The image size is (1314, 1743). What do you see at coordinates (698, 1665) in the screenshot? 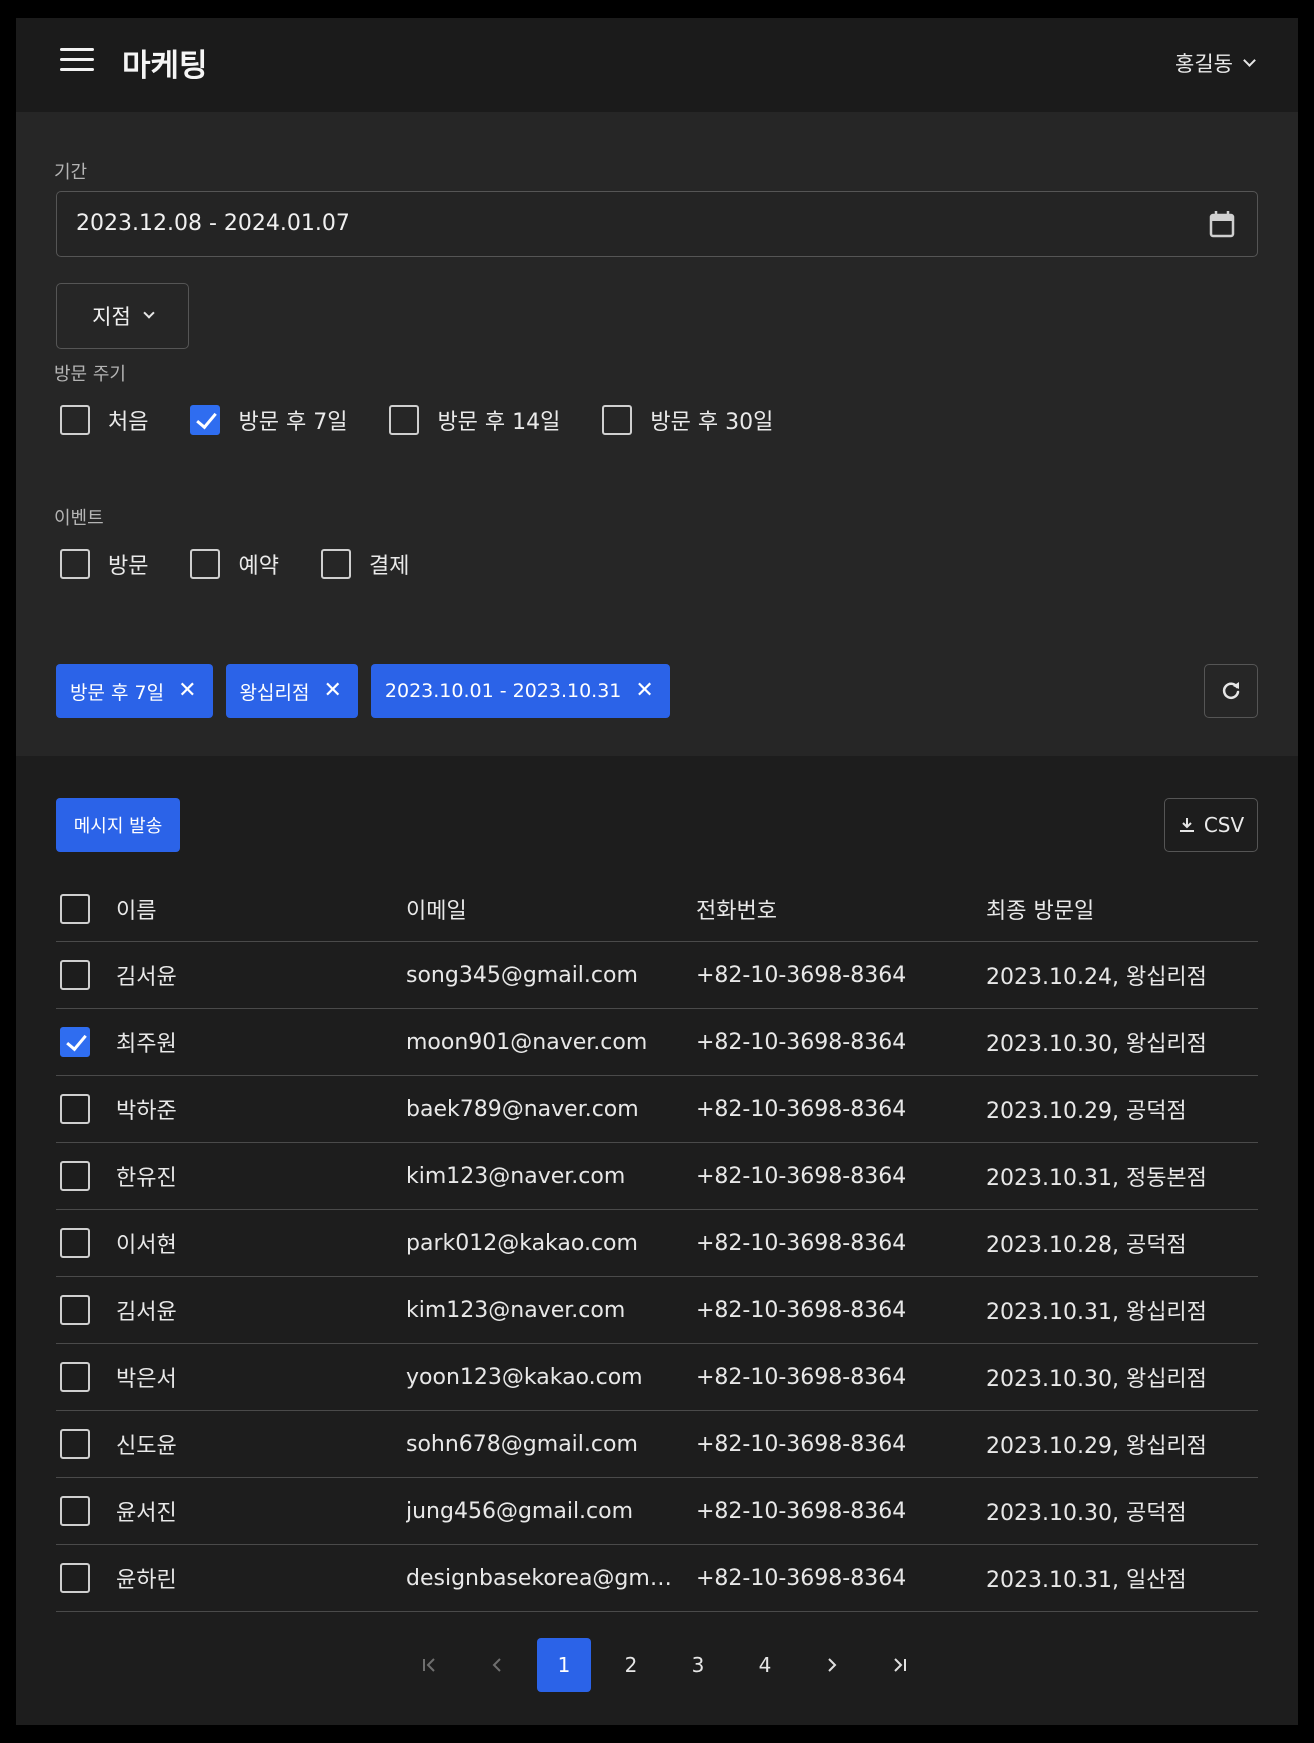
I see `page-button-3: 3` at bounding box center [698, 1665].